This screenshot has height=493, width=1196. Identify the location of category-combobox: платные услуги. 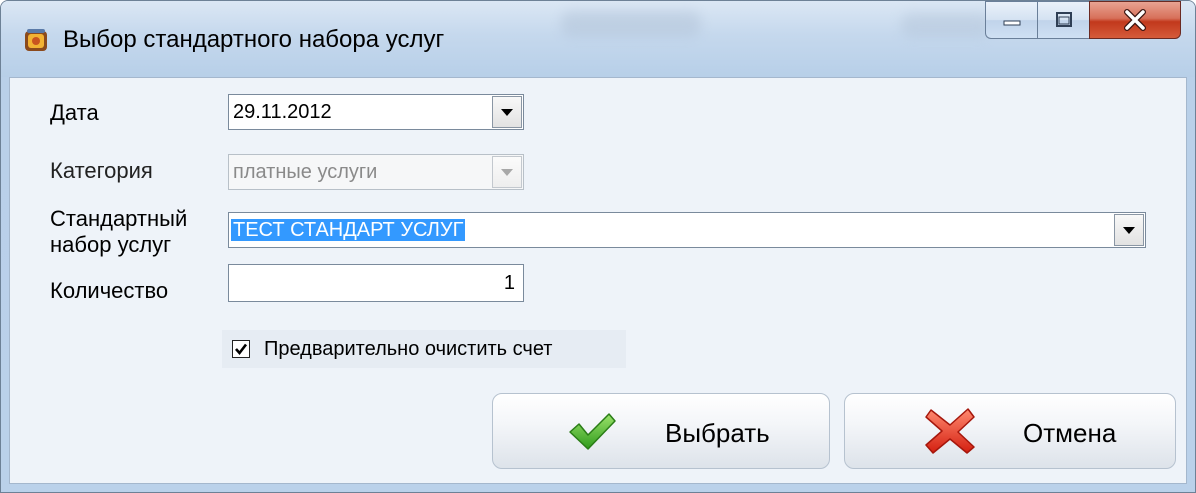
(376, 172).